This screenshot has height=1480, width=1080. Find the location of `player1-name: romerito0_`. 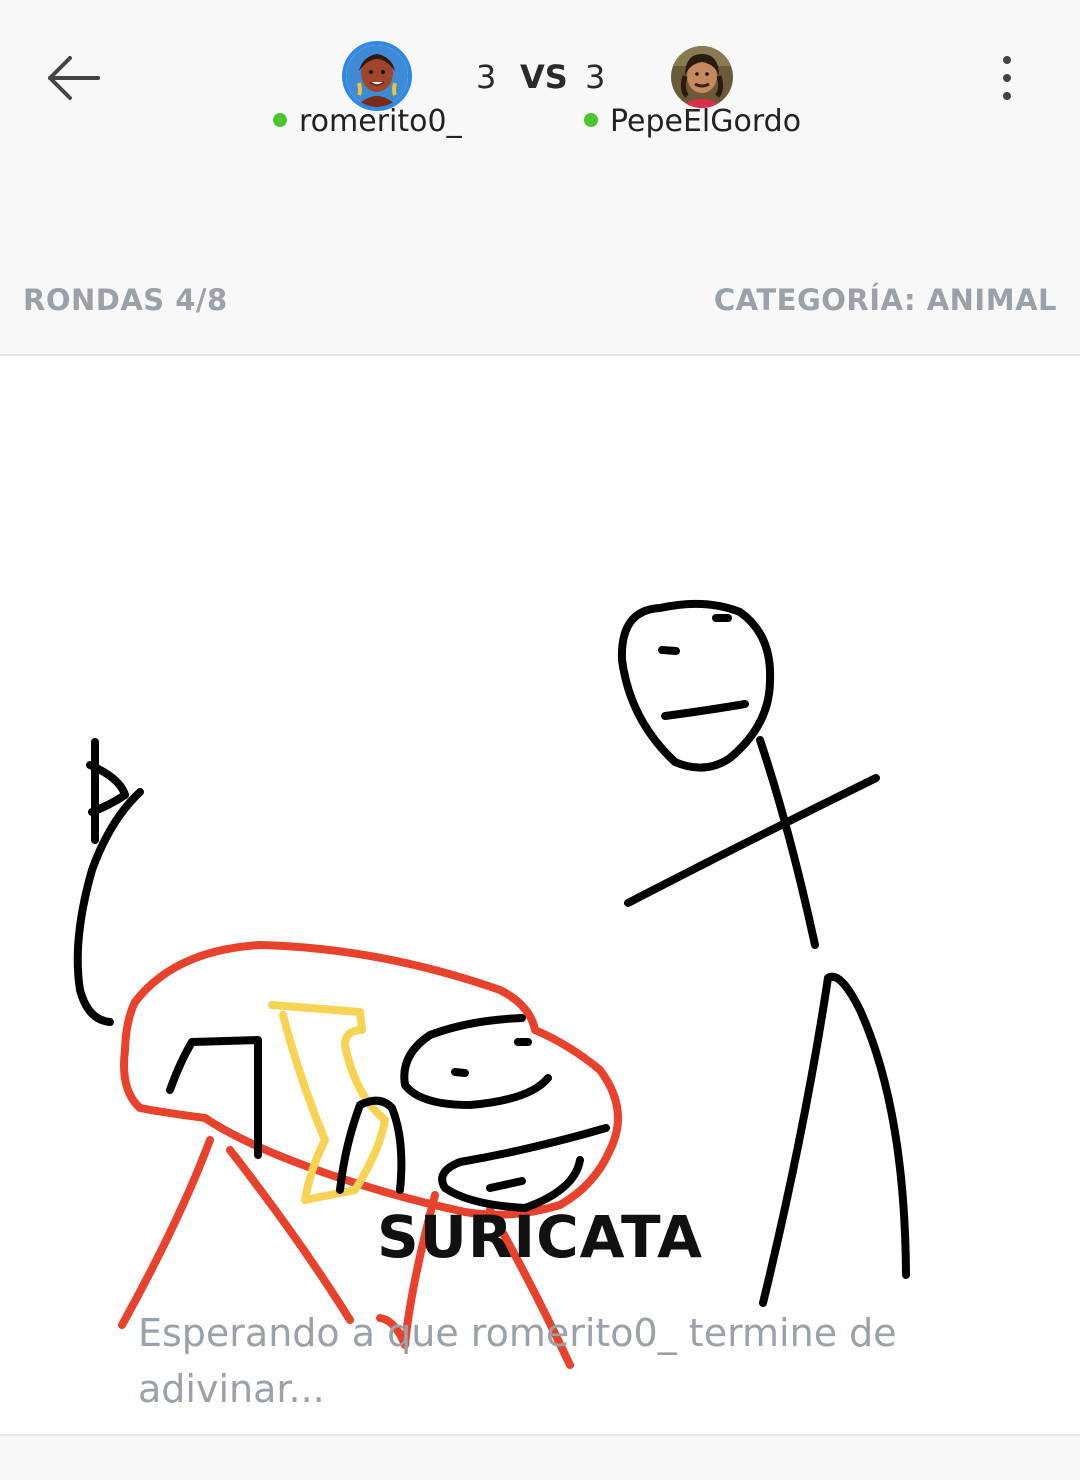

player1-name: romerito0_ is located at coordinates (380, 121).